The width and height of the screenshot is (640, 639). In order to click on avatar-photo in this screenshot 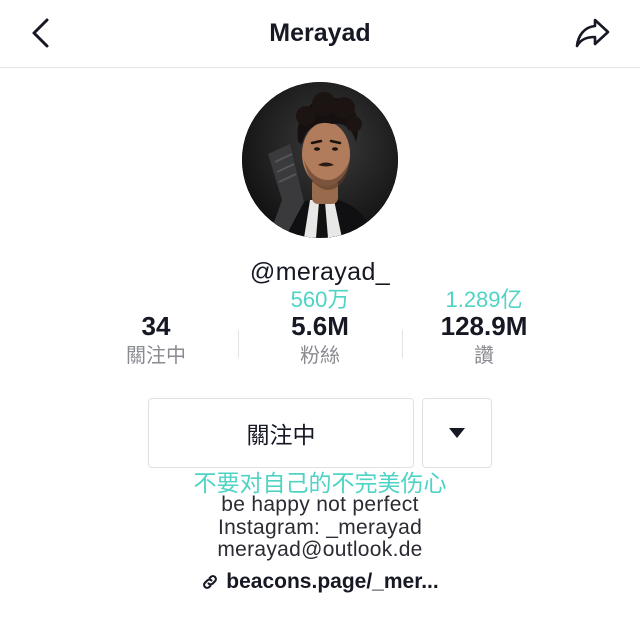, I will do `click(320, 160)`.